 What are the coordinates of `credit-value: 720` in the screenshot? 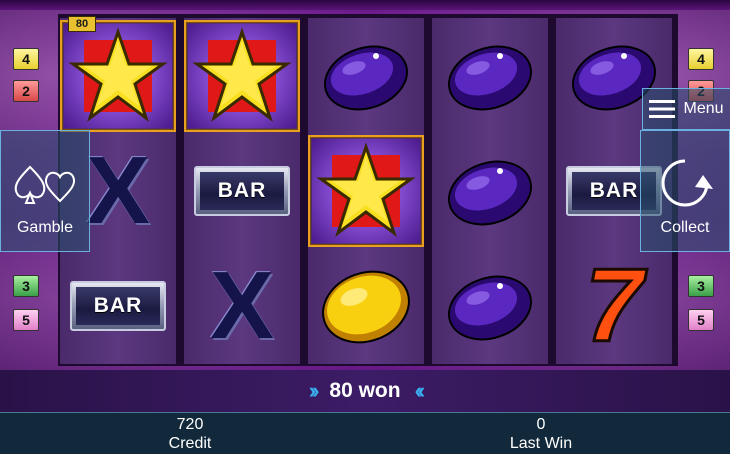 It's located at (190, 424).